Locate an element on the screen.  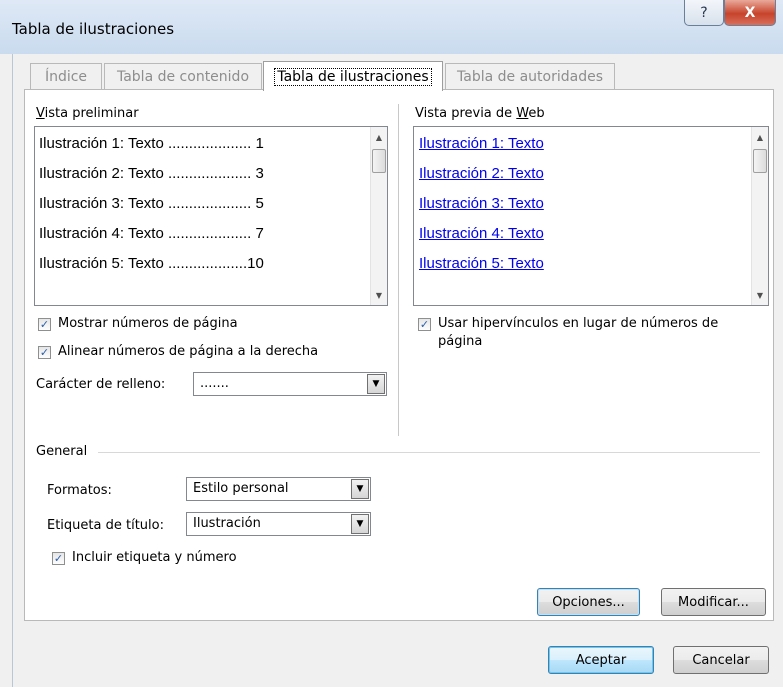
tab-table-of-authorities: Tabla de autoridades is located at coordinates (530, 76).